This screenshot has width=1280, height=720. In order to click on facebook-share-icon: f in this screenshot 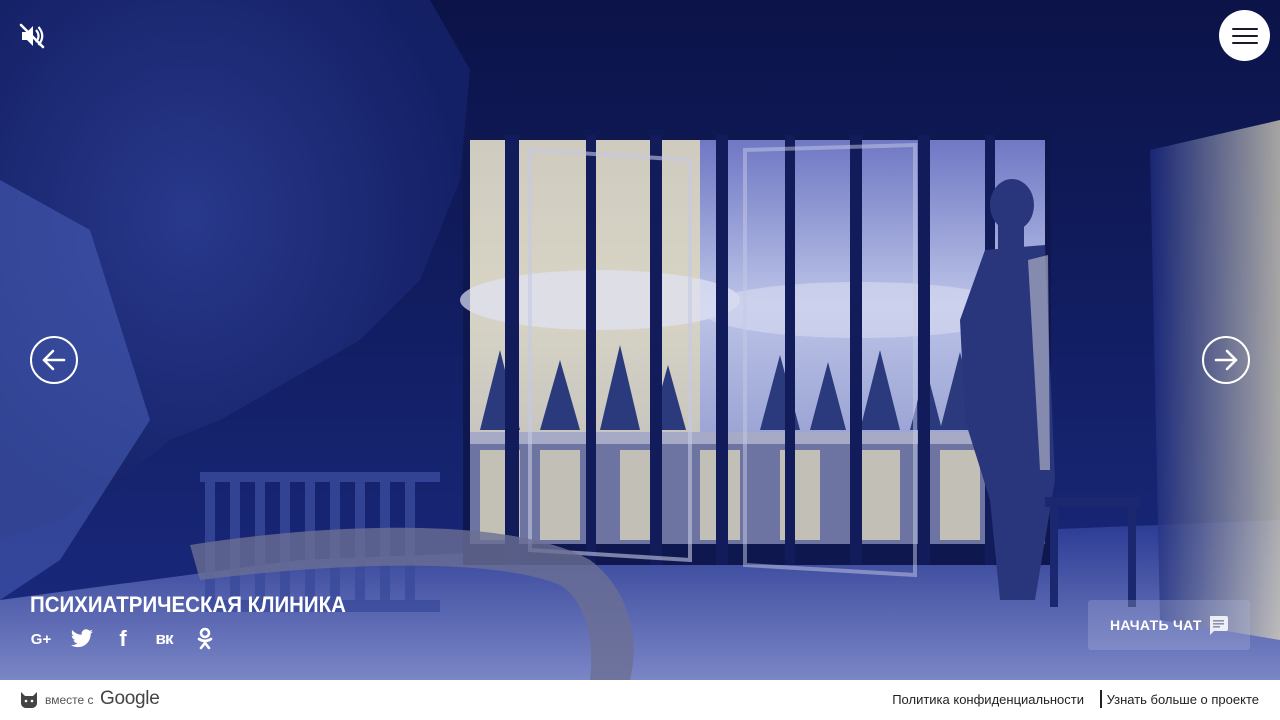, I will do `click(123, 639)`.